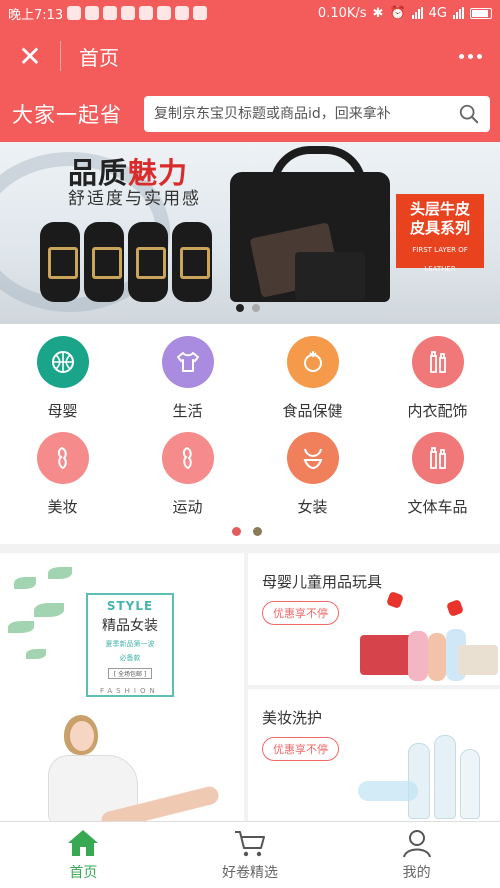 This screenshot has width=500, height=888. I want to click on fashion-label: FASHION, so click(129, 691).